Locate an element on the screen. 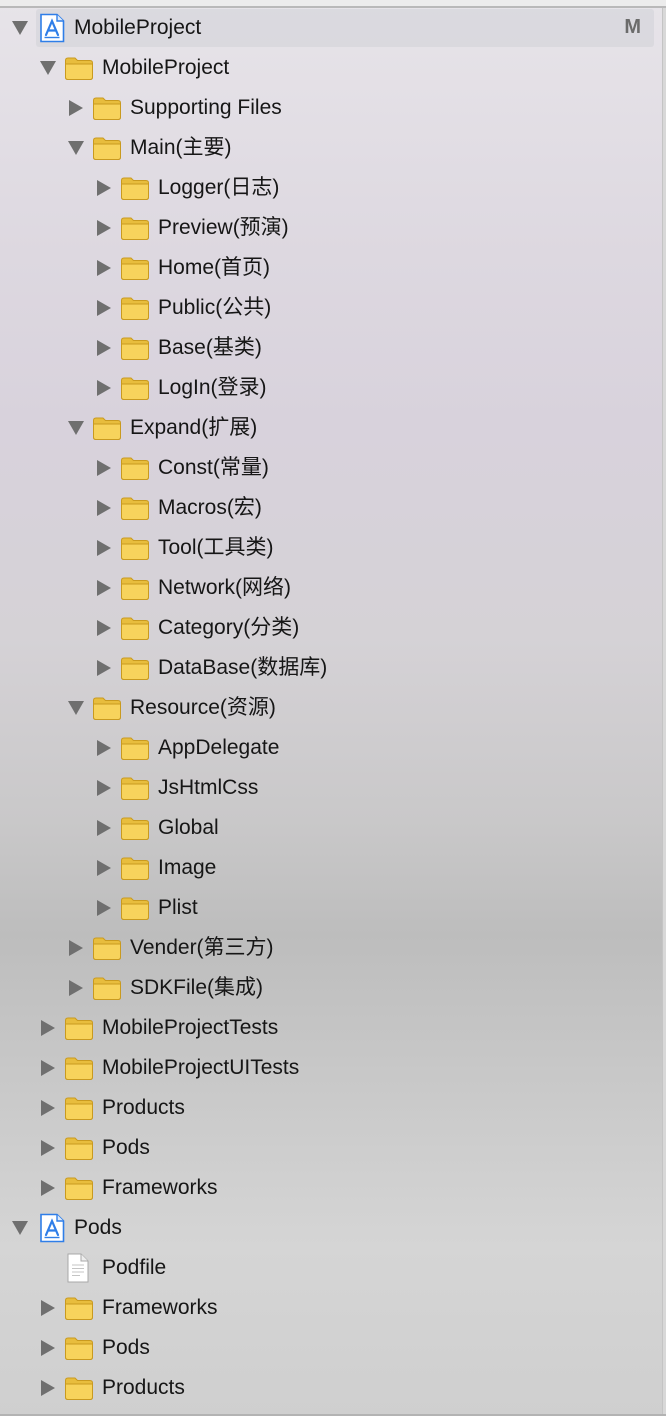 This screenshot has width=666, height=1416. tree-row: Network(网络) is located at coordinates (331, 588).